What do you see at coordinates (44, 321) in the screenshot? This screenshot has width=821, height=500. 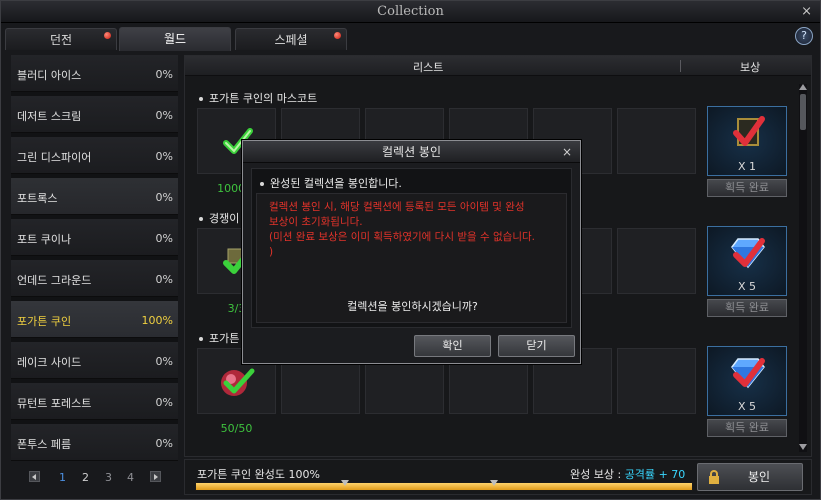 I see `sidebar-item-label: 포가튼 쿠인` at bounding box center [44, 321].